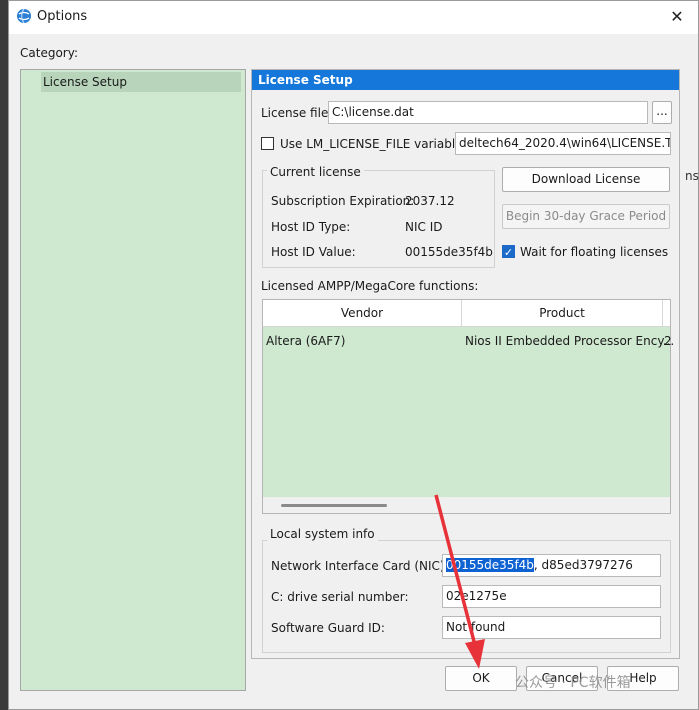  What do you see at coordinates (340, 597) in the screenshot?
I see `drive-serial-label: C: drive serial number:` at bounding box center [340, 597].